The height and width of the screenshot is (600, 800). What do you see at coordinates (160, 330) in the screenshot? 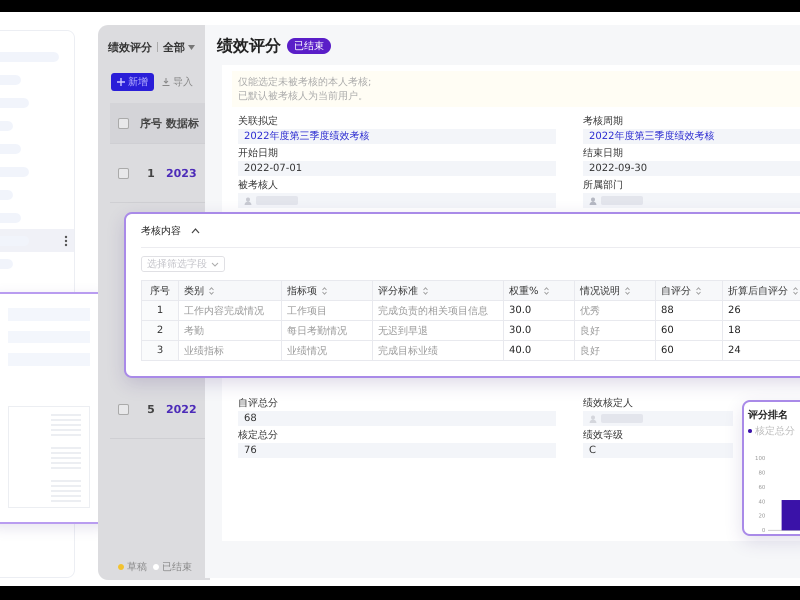
I see `table-cell: 2` at bounding box center [160, 330].